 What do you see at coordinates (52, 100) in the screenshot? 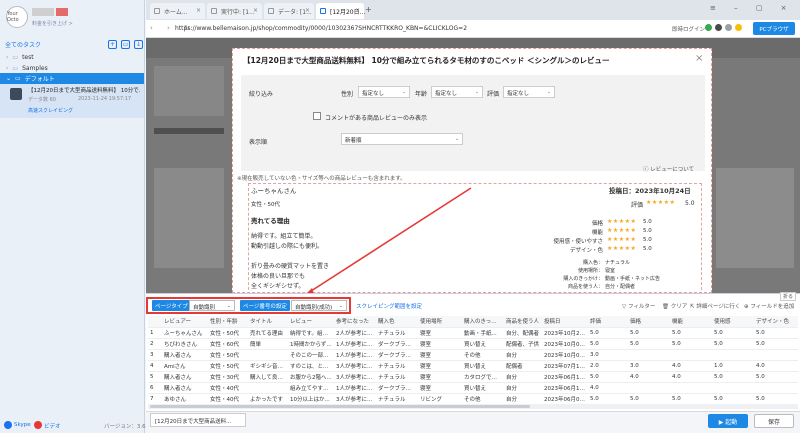
I see `task-data-count-value: 60` at bounding box center [52, 100].